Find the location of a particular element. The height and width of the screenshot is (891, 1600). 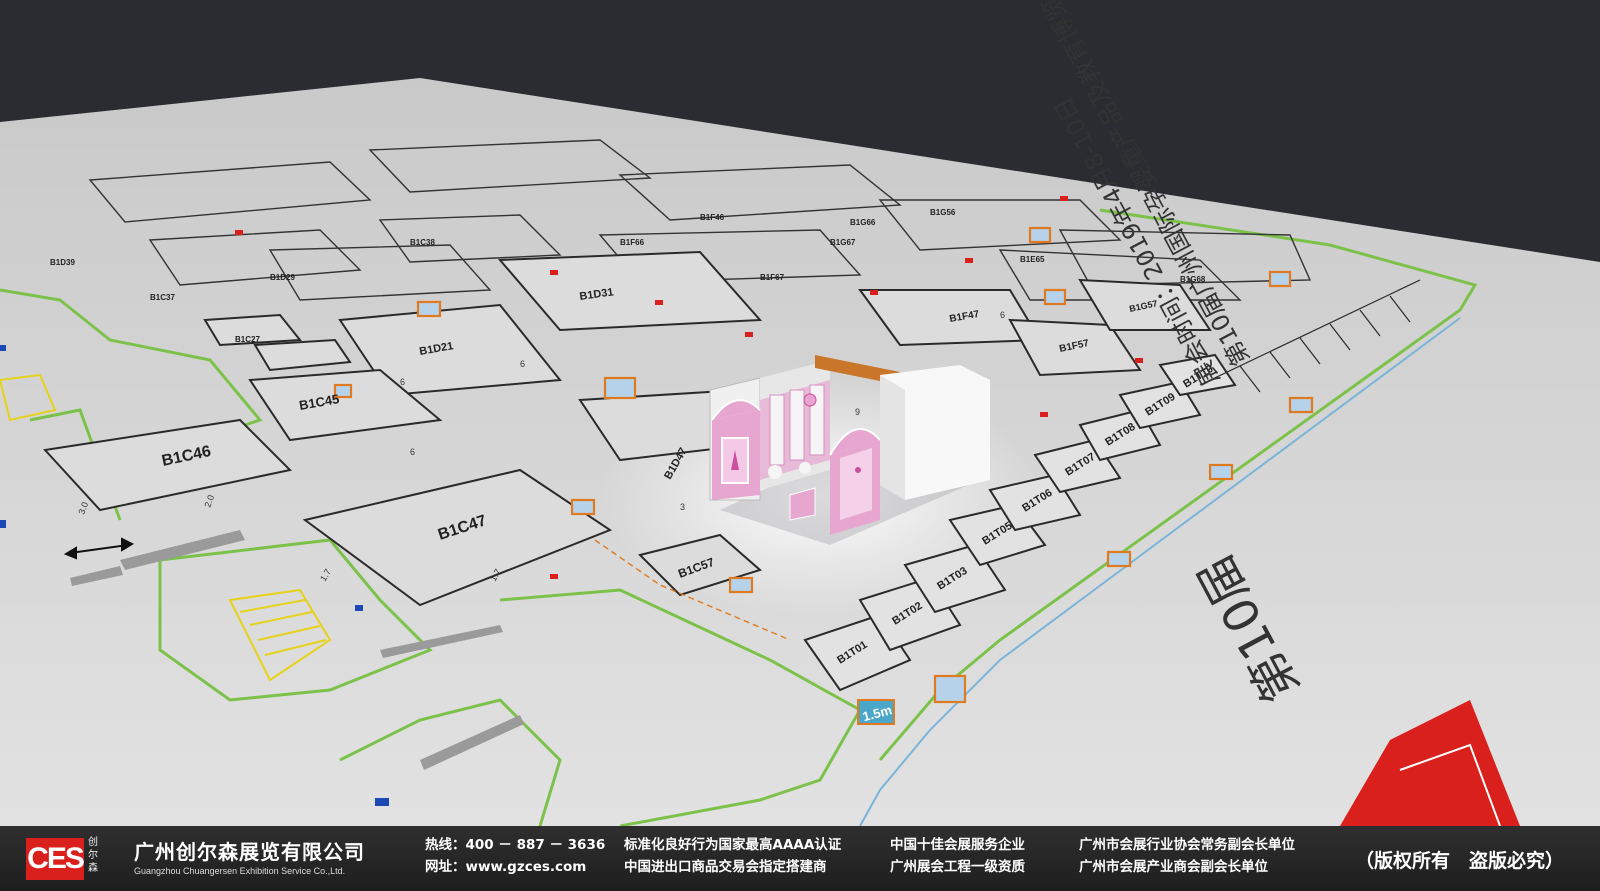

assoc-1: 广州市会展行业协会常务副会长单位 is located at coordinates (1187, 845).